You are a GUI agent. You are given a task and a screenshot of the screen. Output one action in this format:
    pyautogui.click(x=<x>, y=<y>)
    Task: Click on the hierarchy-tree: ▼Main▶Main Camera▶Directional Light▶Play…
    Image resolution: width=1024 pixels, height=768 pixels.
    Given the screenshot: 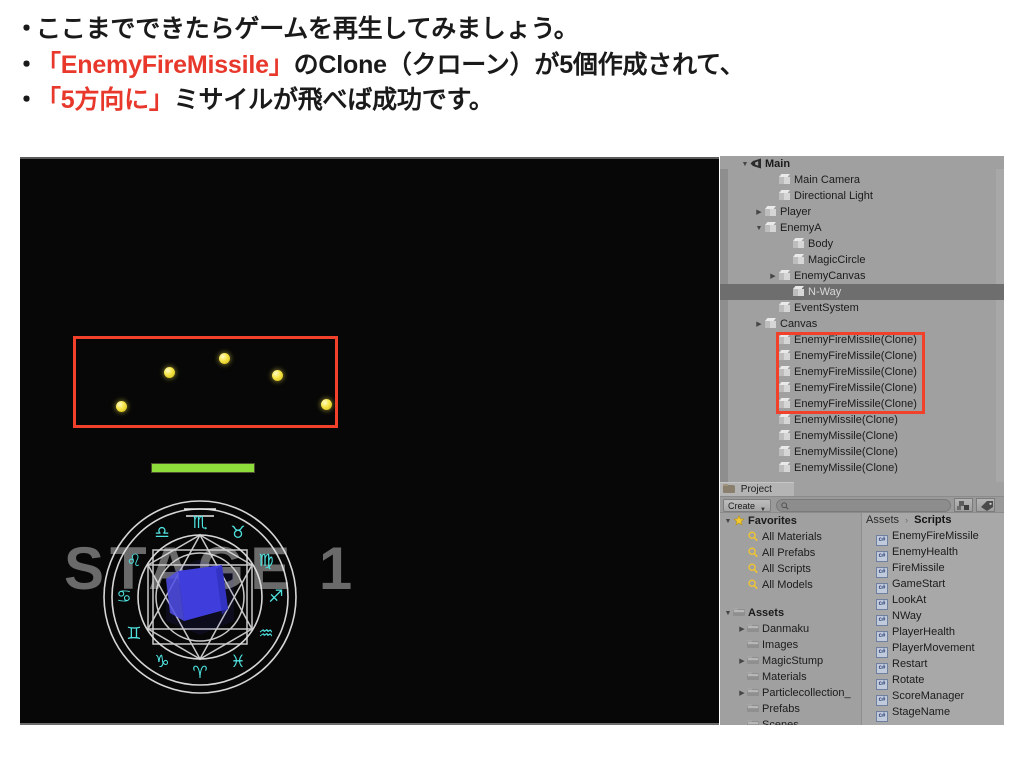 What is the action you would take?
    pyautogui.click(x=862, y=316)
    